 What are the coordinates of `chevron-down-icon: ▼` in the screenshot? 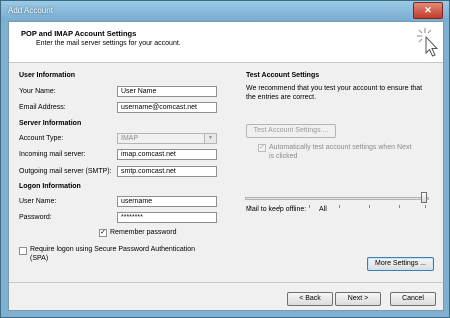 It's located at (210, 138).